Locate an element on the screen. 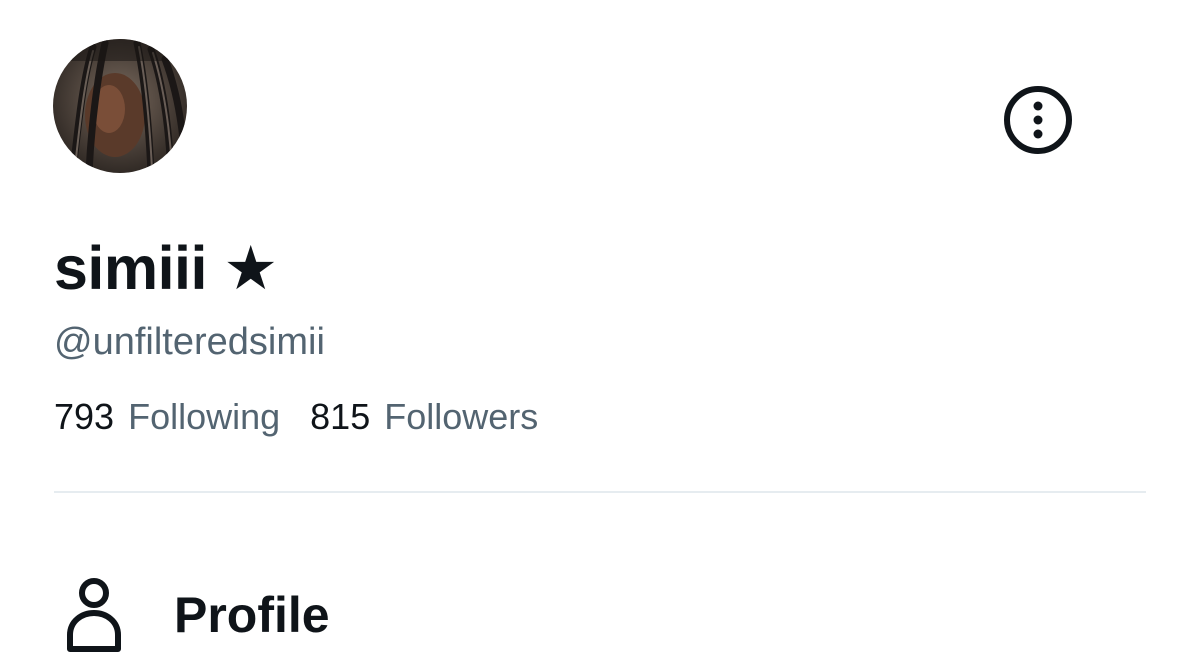 The width and height of the screenshot is (1199, 668). followers-link: 815 Followers is located at coordinates (424, 417).